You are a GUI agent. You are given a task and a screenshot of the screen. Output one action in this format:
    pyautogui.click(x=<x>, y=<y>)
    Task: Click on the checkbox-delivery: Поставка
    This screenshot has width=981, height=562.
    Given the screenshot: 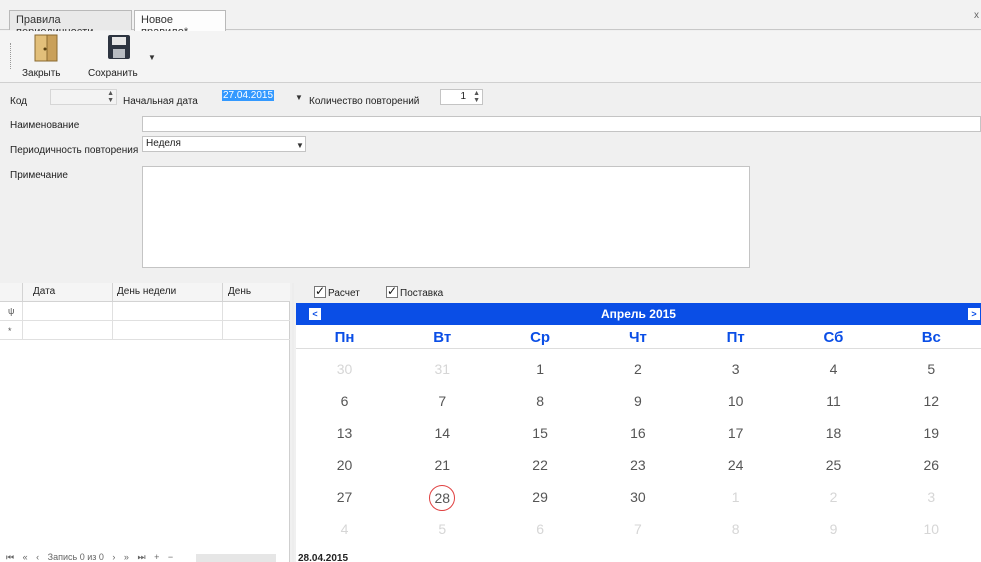 What is the action you would take?
    pyautogui.click(x=414, y=291)
    